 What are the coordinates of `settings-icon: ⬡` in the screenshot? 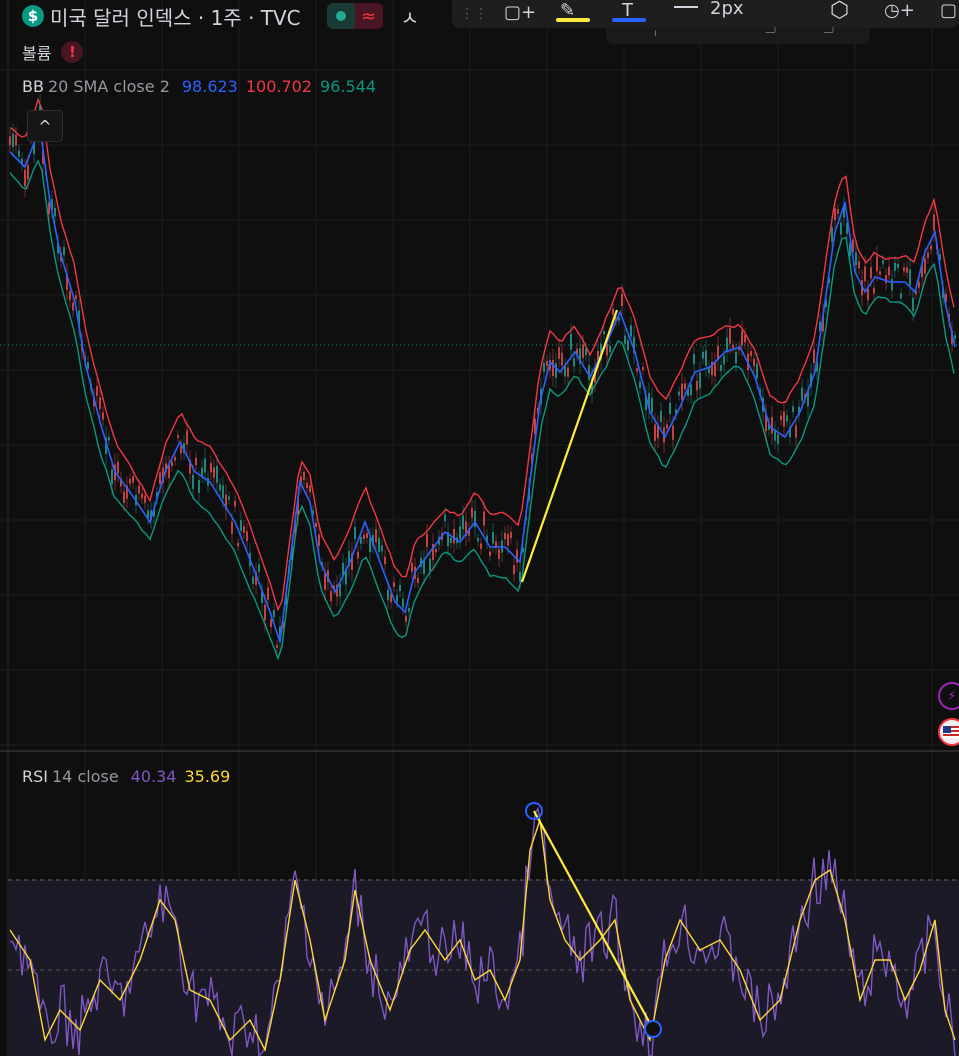 It's located at (839, 11).